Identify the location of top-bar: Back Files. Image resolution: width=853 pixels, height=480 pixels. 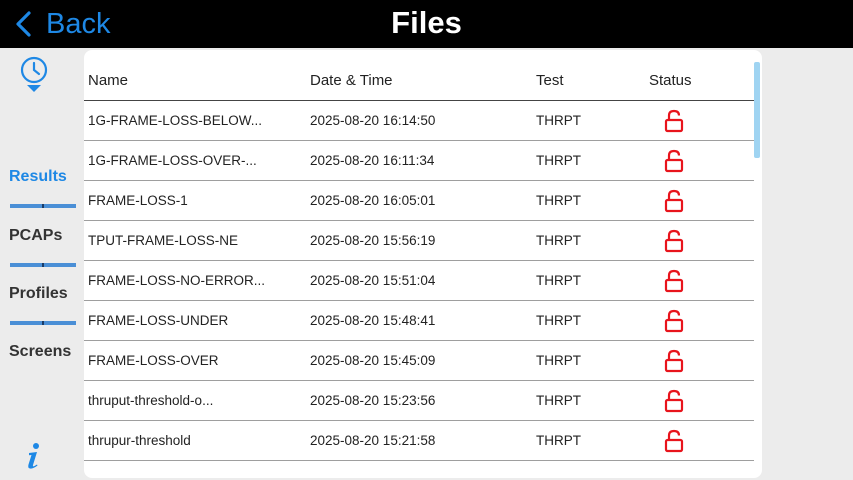
(426, 24).